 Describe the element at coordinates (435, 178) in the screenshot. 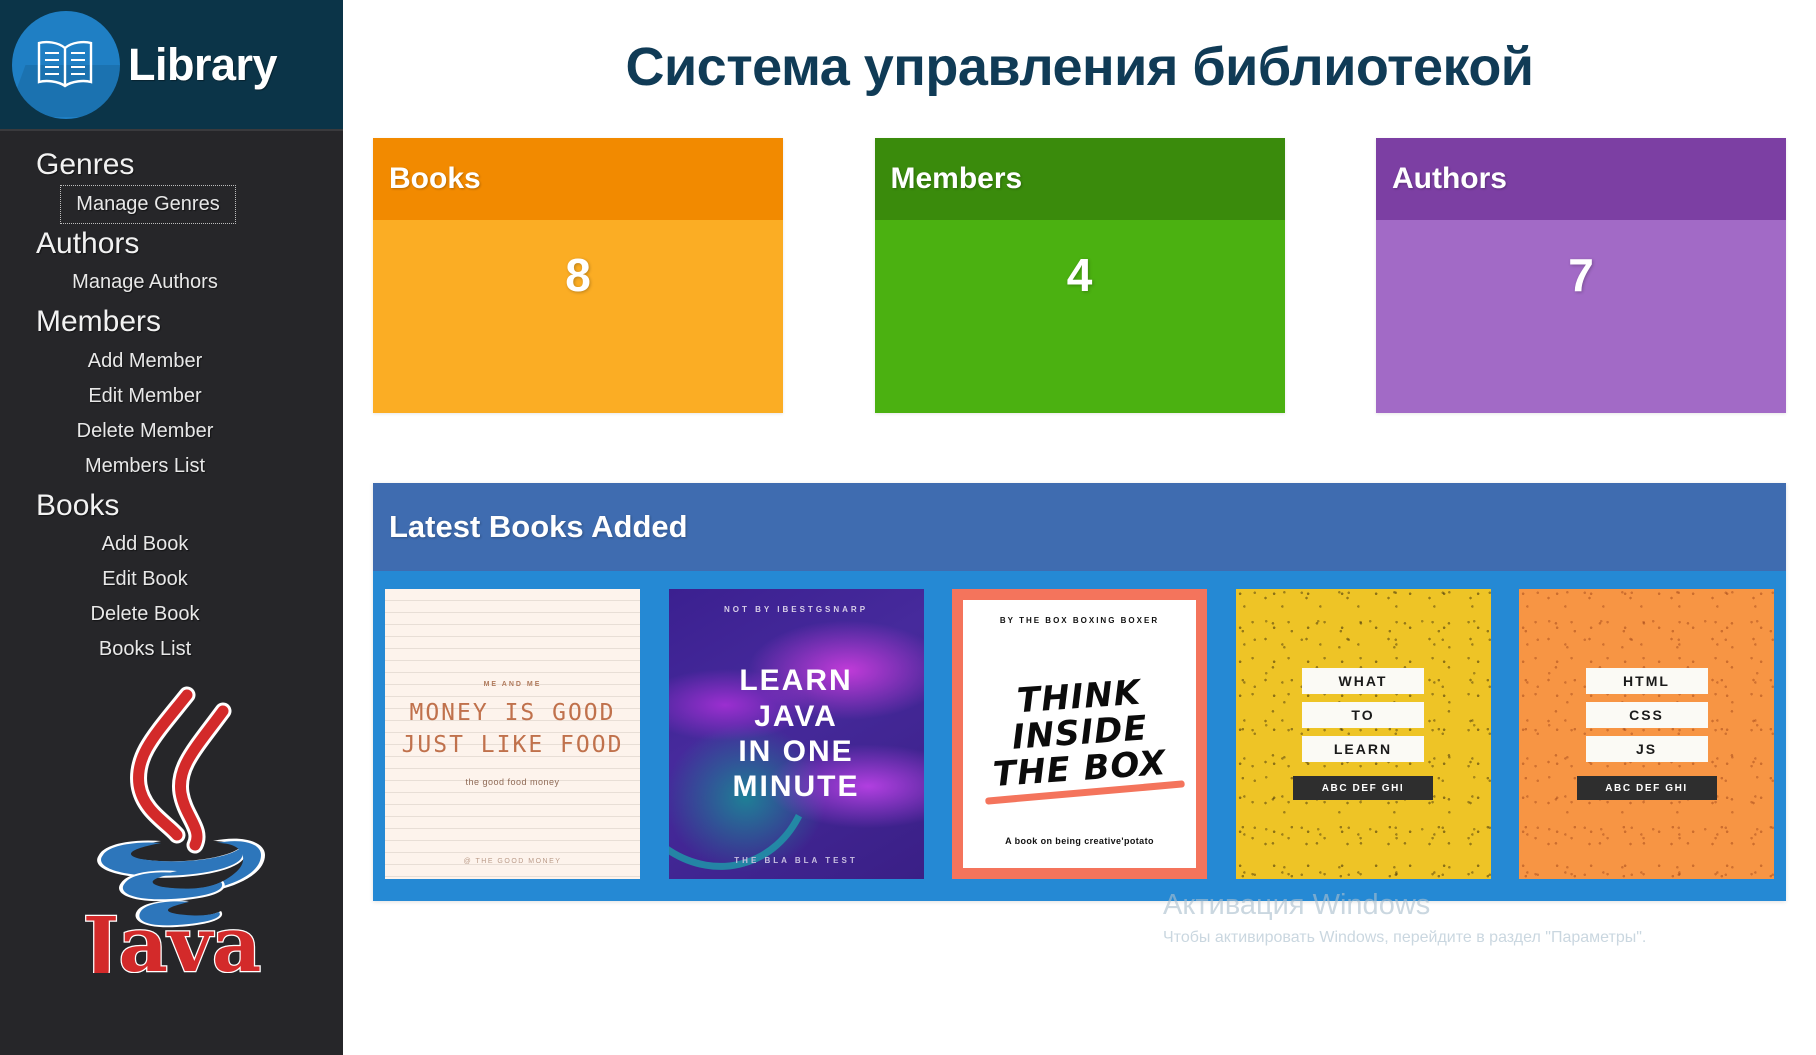

I see `stat-card-books-title: Books` at that location.